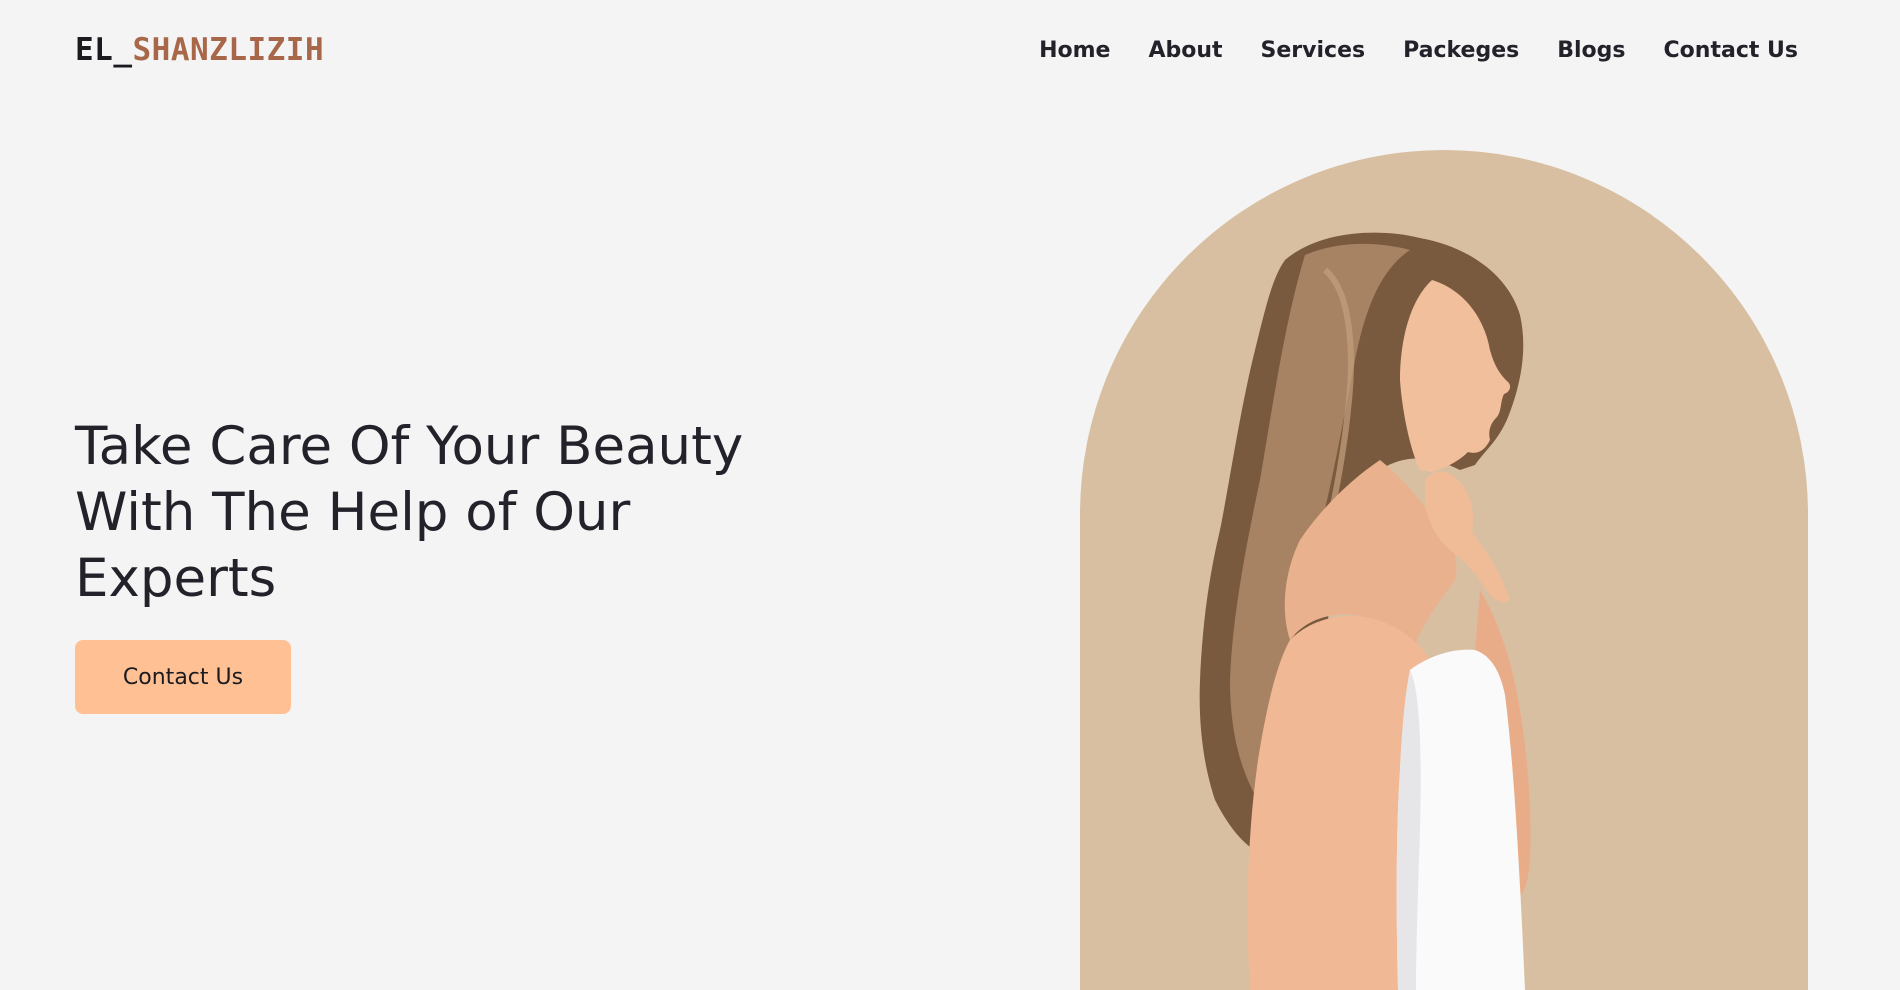 The height and width of the screenshot is (990, 1900). I want to click on nav-blogs: Blogs, so click(1591, 51).